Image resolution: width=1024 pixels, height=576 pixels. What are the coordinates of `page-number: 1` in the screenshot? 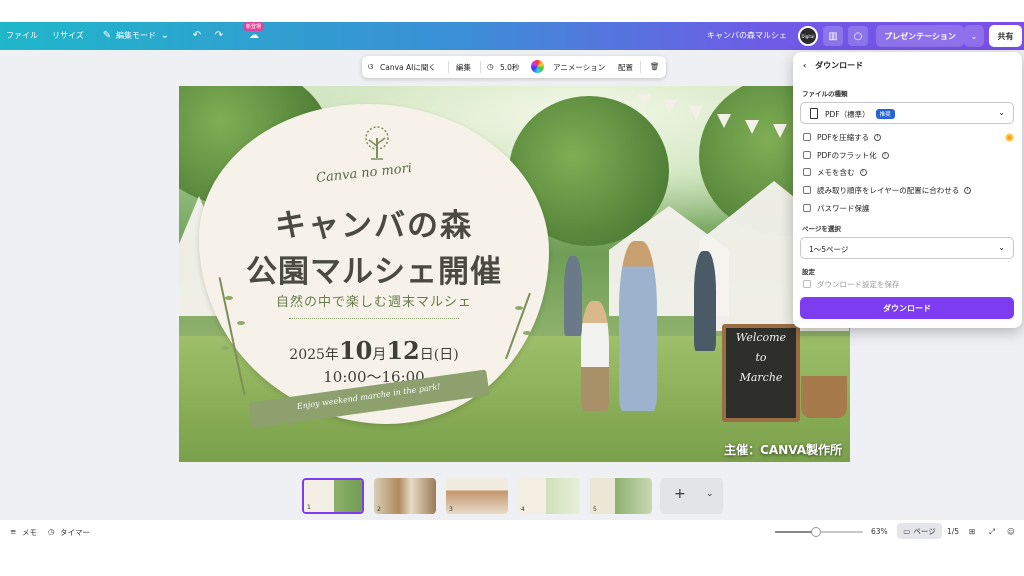 It's located at (309, 507).